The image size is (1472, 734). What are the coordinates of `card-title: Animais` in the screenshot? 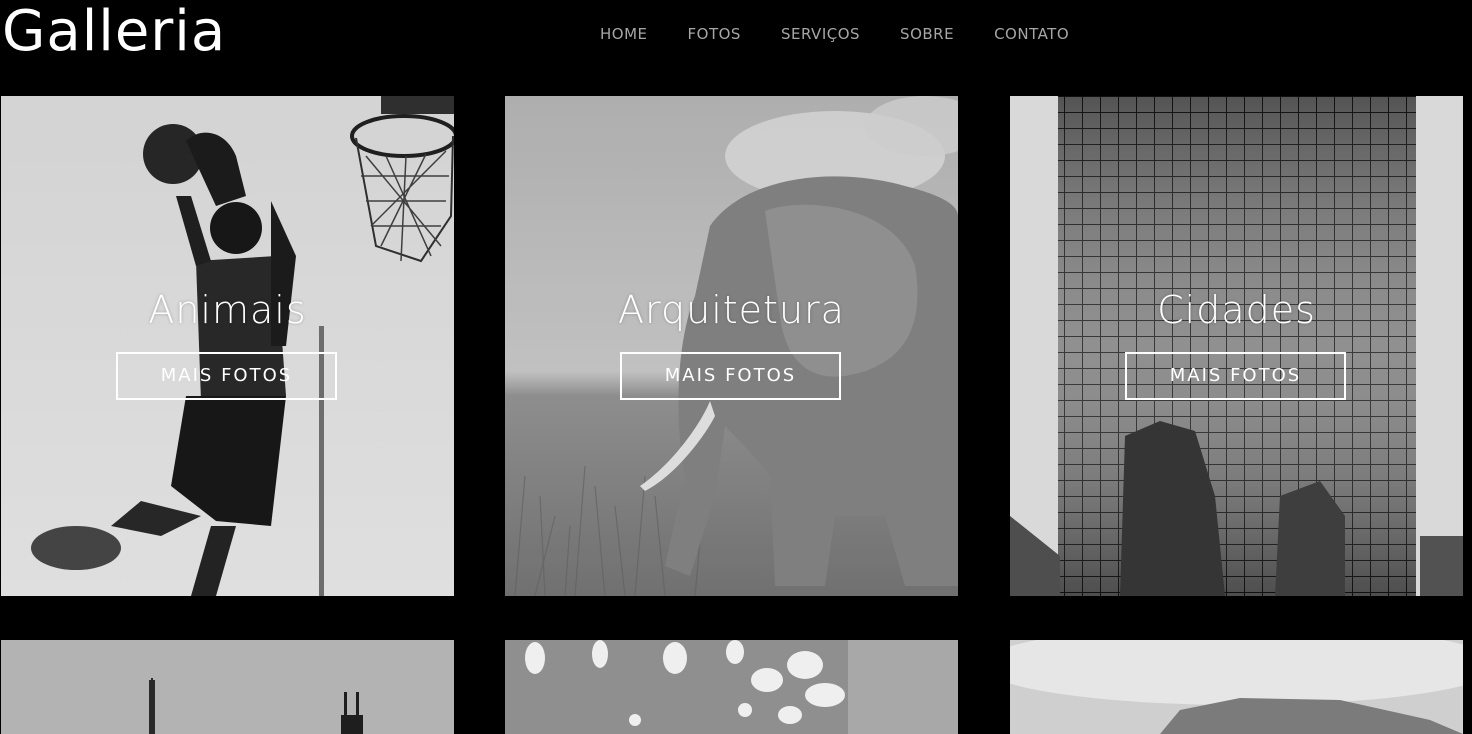 It's located at (227, 310).